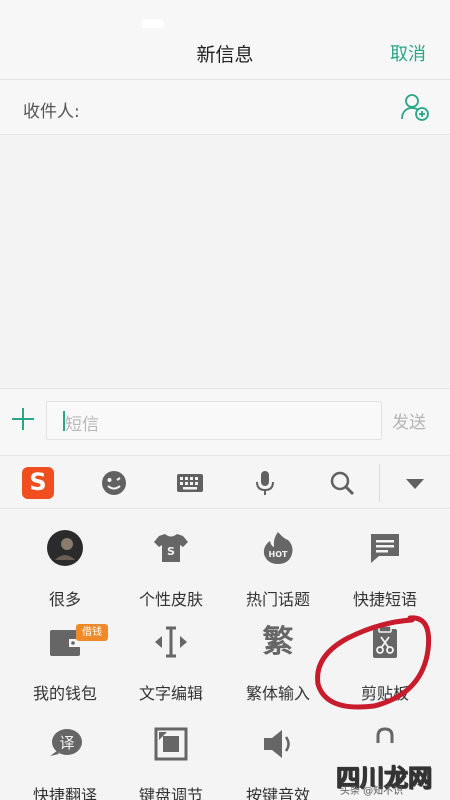  Describe the element at coordinates (171, 551) in the screenshot. I see `svg-text: S` at that location.